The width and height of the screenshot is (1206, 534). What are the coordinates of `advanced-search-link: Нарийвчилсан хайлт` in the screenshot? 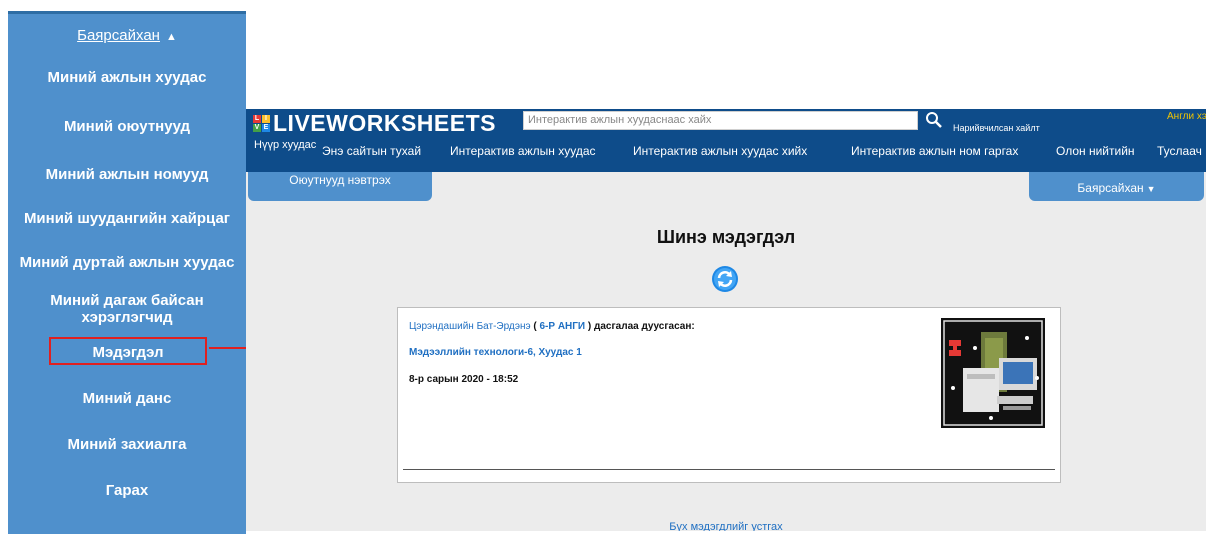 It's located at (996, 128).